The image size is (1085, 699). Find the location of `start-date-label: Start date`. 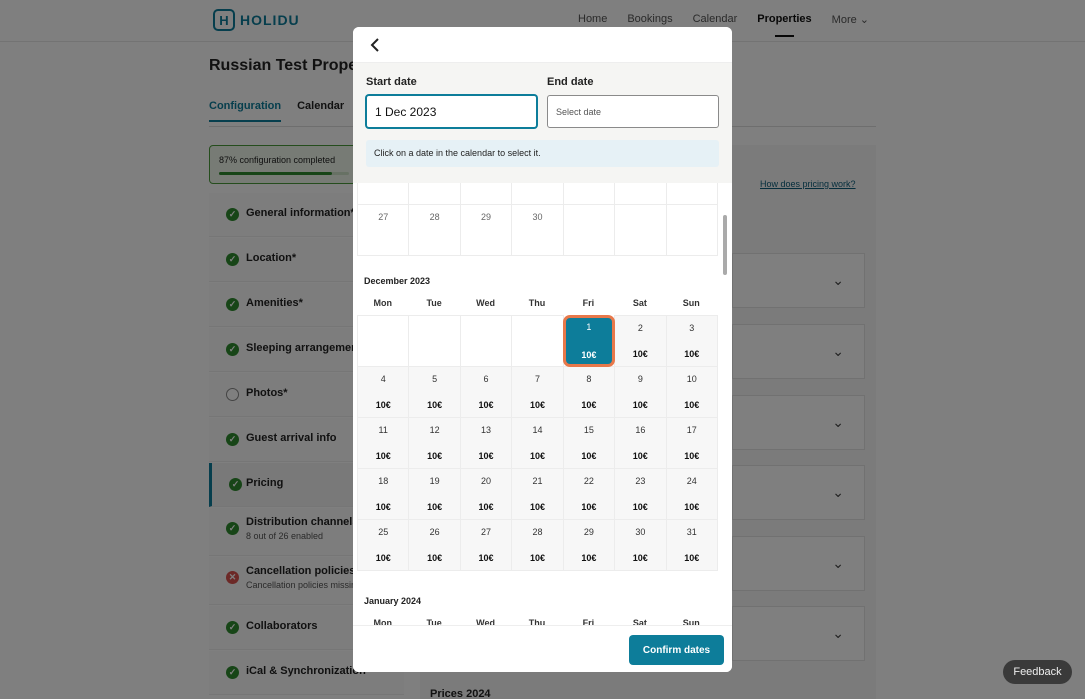

start-date-label: Start date is located at coordinates (391, 82).